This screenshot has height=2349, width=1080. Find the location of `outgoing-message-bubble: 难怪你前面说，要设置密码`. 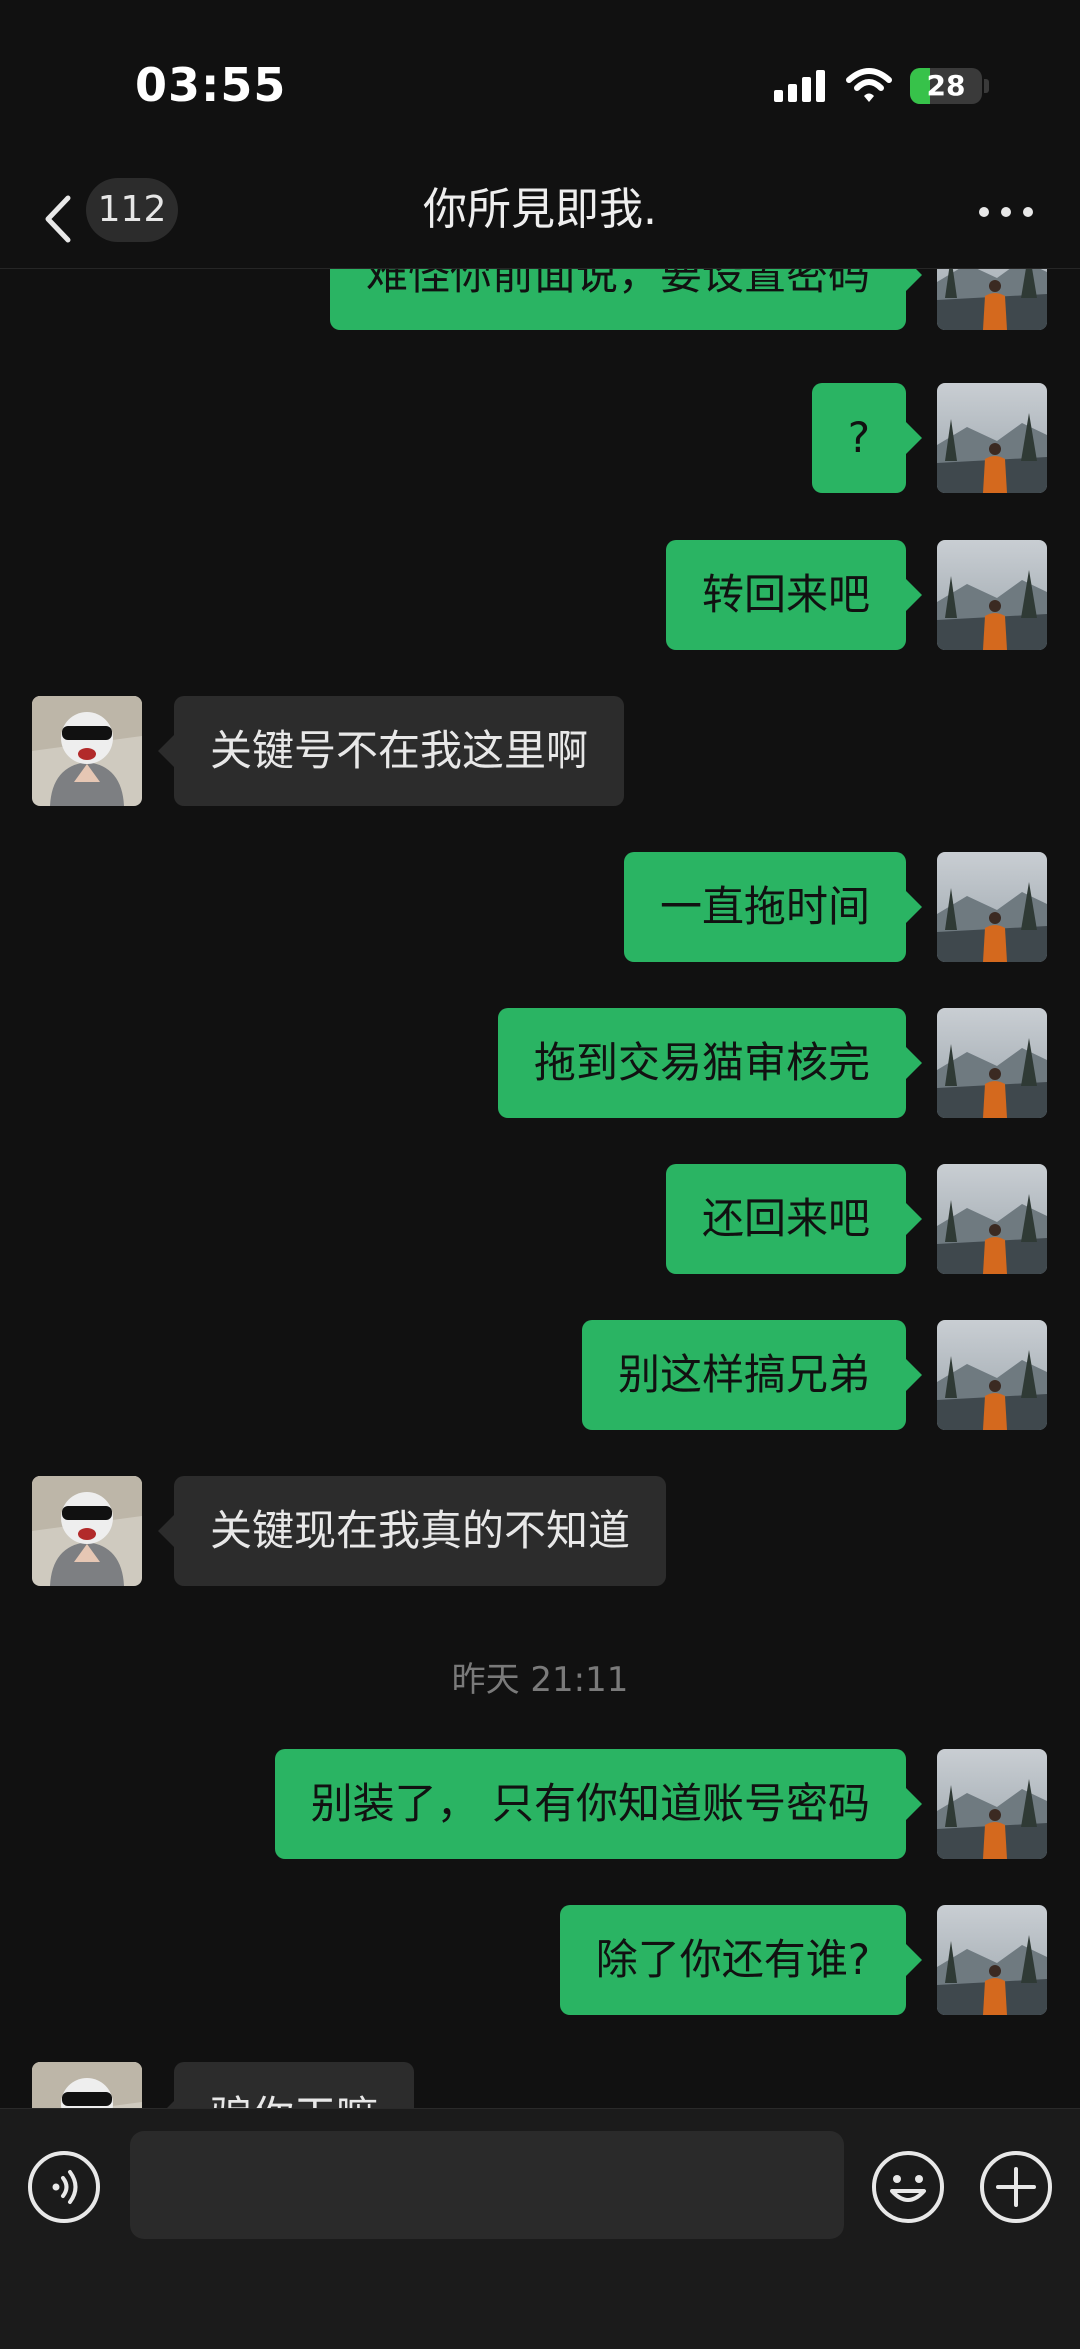

outgoing-message-bubble: 难怪你前面说，要设置密码 is located at coordinates (626, 299).